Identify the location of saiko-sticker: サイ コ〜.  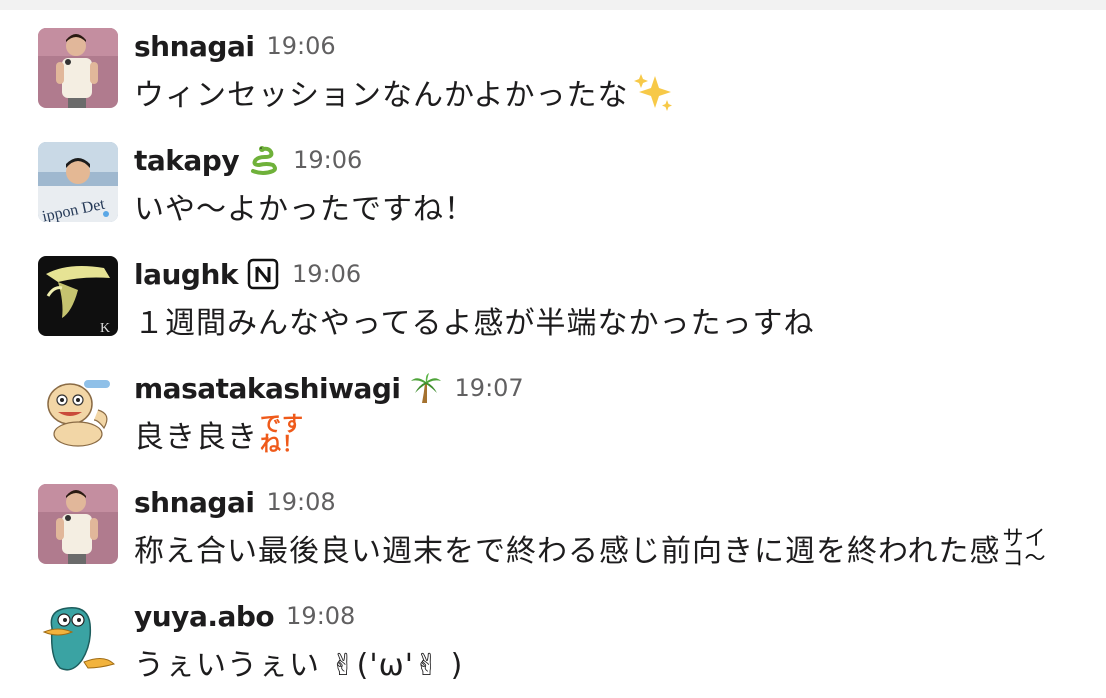
(1024, 548).